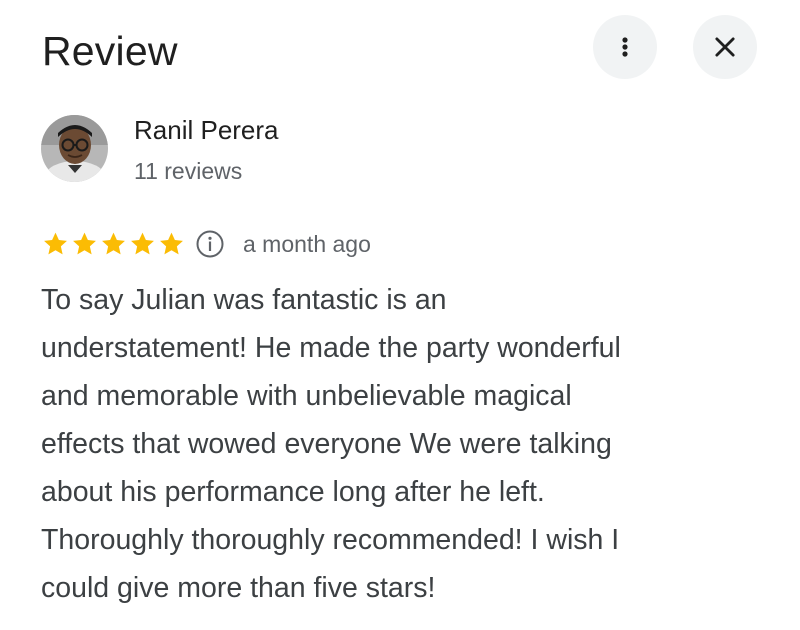 Image resolution: width=800 pixels, height=630 pixels. What do you see at coordinates (110, 51) in the screenshot?
I see `page-title: Review` at bounding box center [110, 51].